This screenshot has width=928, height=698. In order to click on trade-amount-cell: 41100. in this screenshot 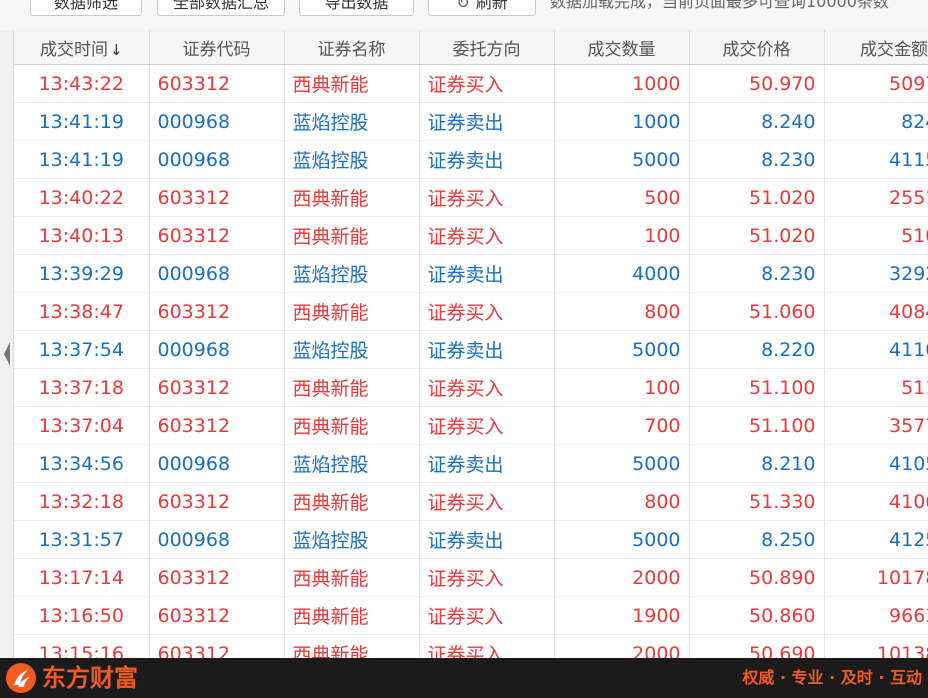, I will do `click(876, 349)`.